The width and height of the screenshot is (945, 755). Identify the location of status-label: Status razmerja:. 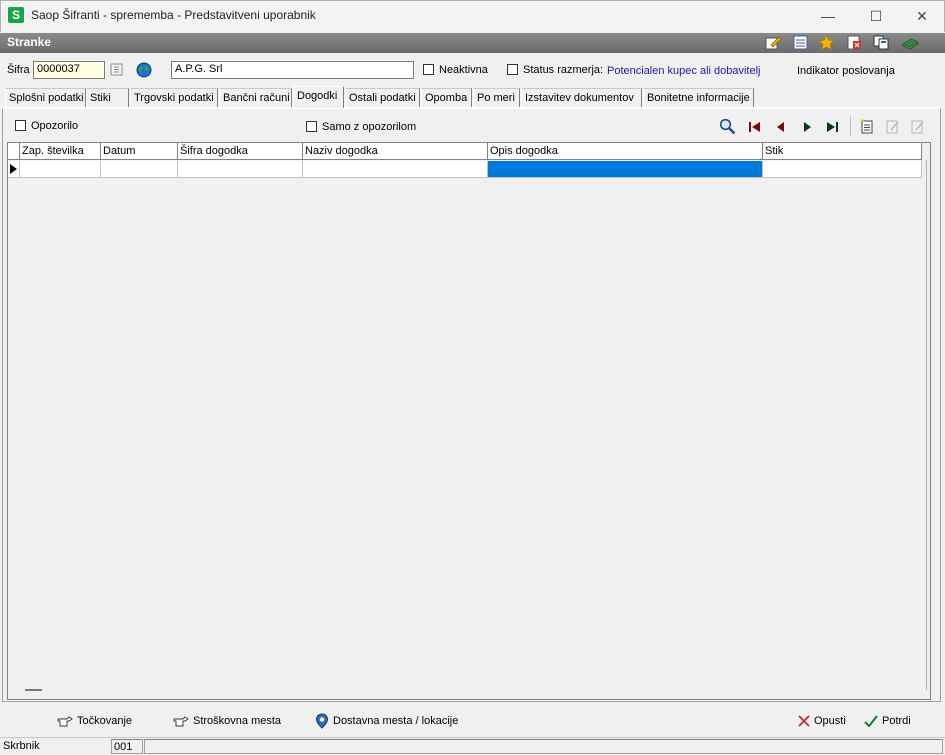
(563, 70).